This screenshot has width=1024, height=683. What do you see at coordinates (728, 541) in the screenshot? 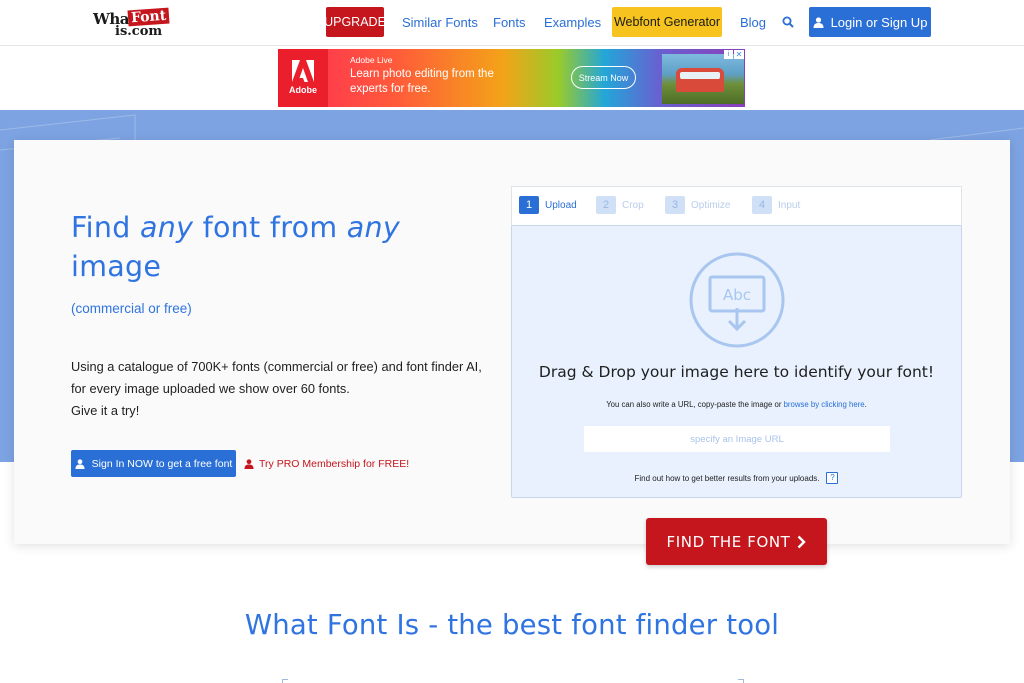
I see `find-label: FIND THE FONT` at bounding box center [728, 541].